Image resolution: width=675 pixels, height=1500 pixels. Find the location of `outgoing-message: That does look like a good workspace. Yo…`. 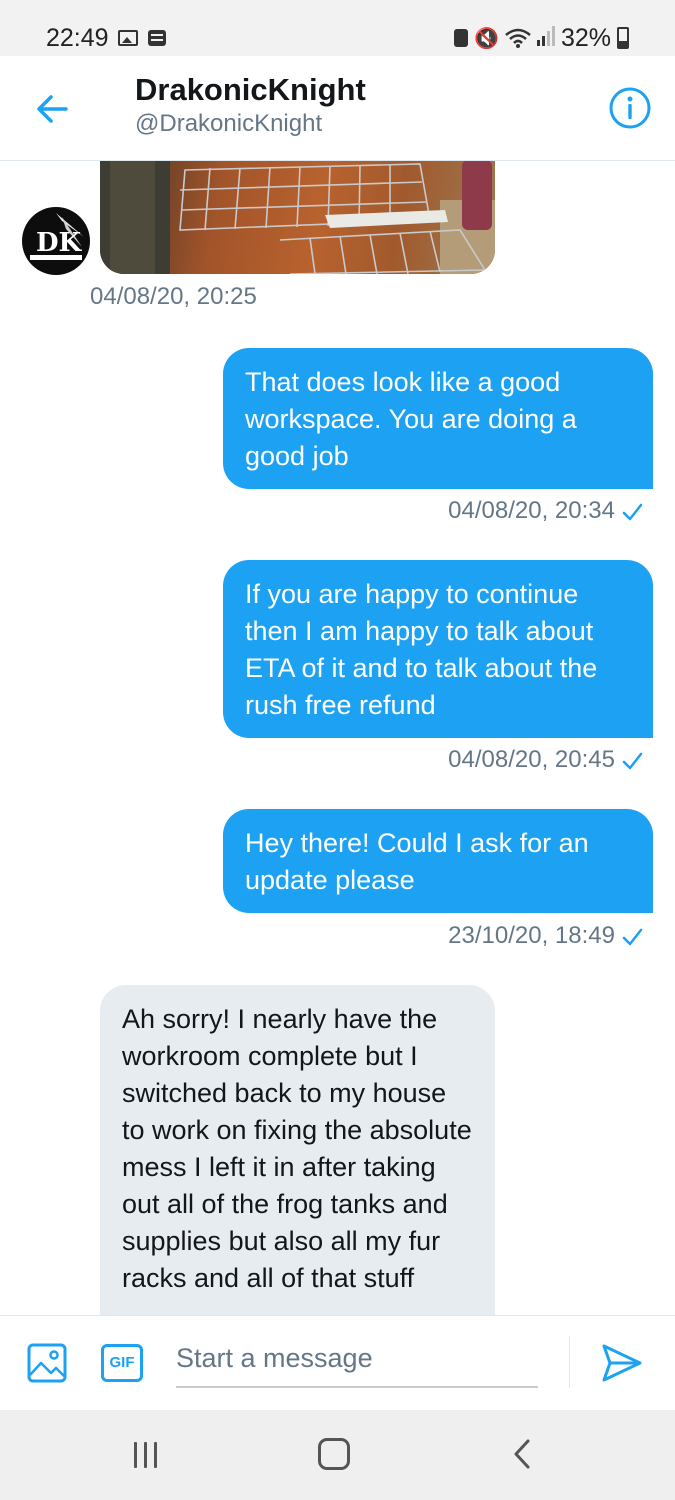

outgoing-message: That does look like a good workspace. Yo… is located at coordinates (438, 418).